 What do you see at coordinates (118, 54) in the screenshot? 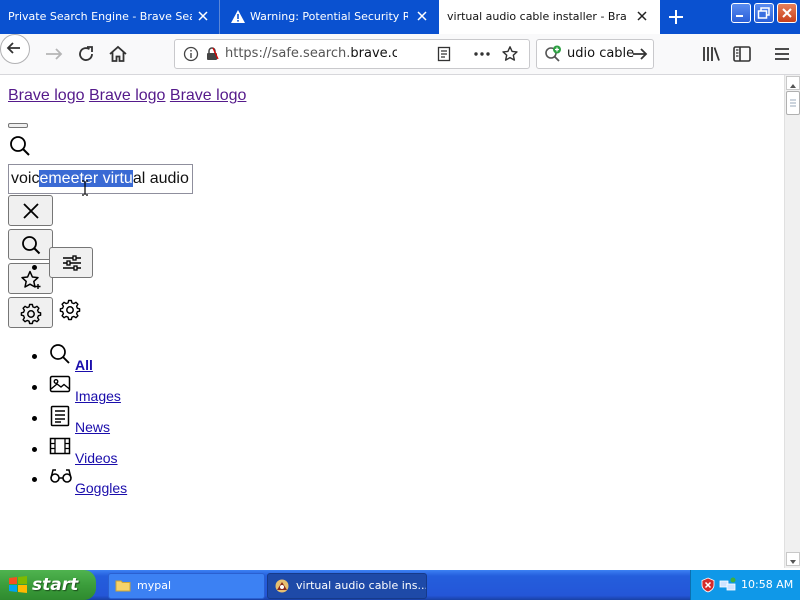
I see `home-icon` at bounding box center [118, 54].